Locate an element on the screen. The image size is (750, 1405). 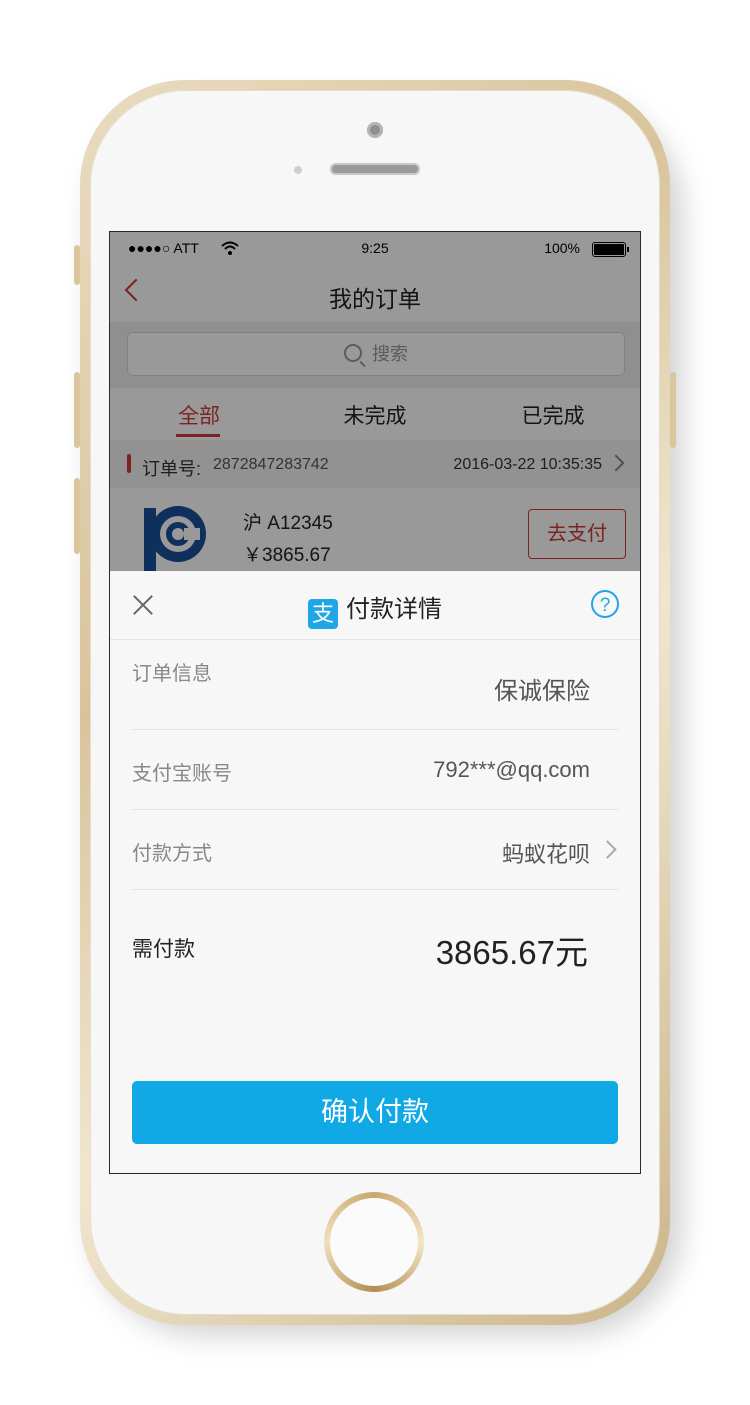
order-info-label: 订单信息 is located at coordinates (172, 674).